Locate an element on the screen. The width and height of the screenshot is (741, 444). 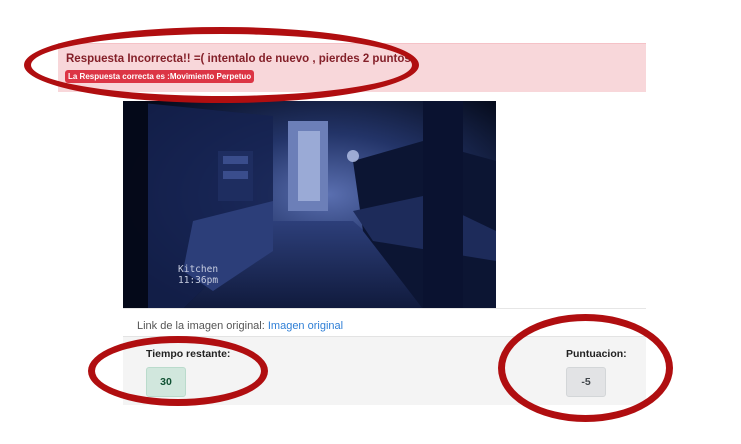
timestamp-overlay: Kitchen 11:36pm is located at coordinates (198, 275).